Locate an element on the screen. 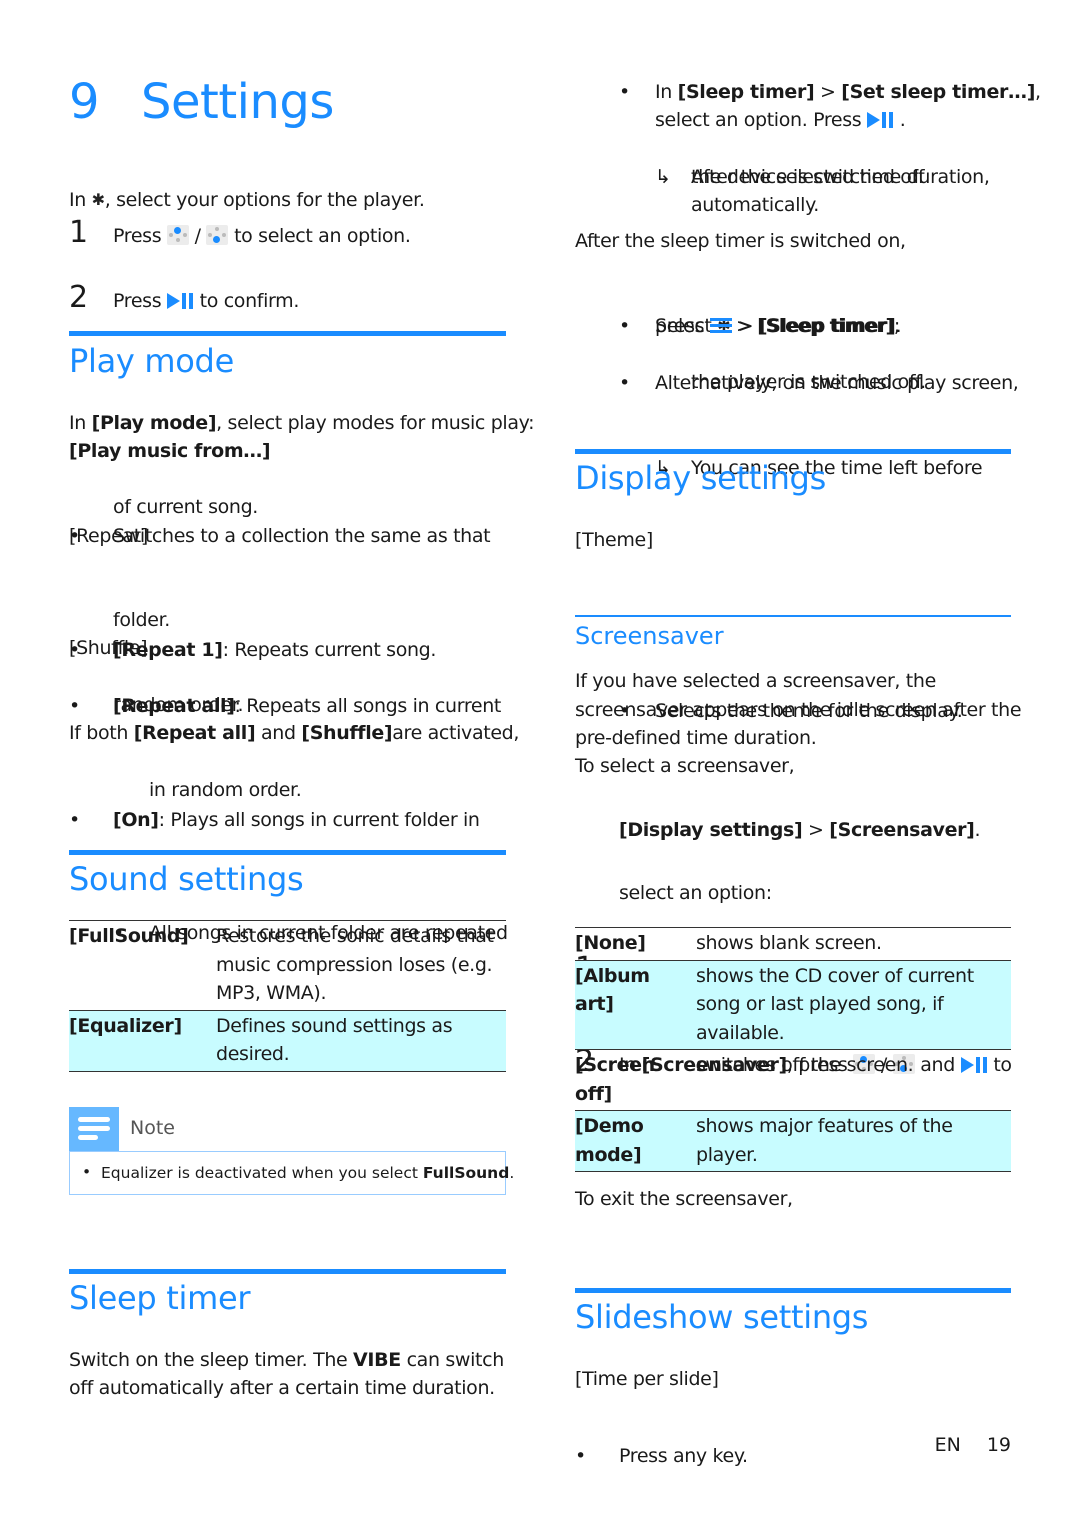 This screenshot has width=1080, height=1527. heading-sleep-timer: Sleep timer is located at coordinates (160, 1298).